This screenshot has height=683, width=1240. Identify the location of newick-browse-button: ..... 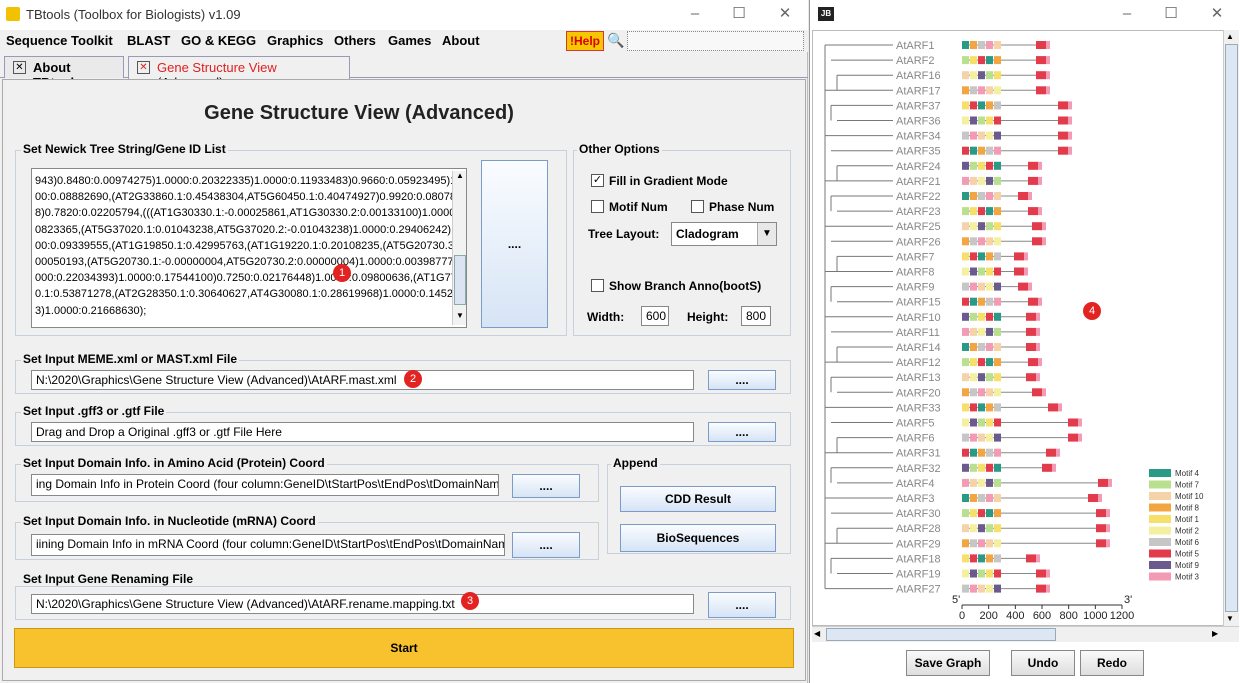
(514, 244).